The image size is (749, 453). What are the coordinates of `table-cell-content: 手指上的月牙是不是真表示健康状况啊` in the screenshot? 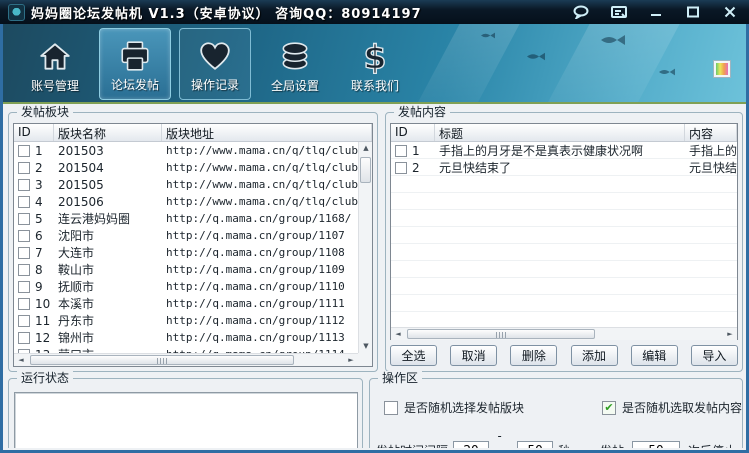 It's located at (713, 150).